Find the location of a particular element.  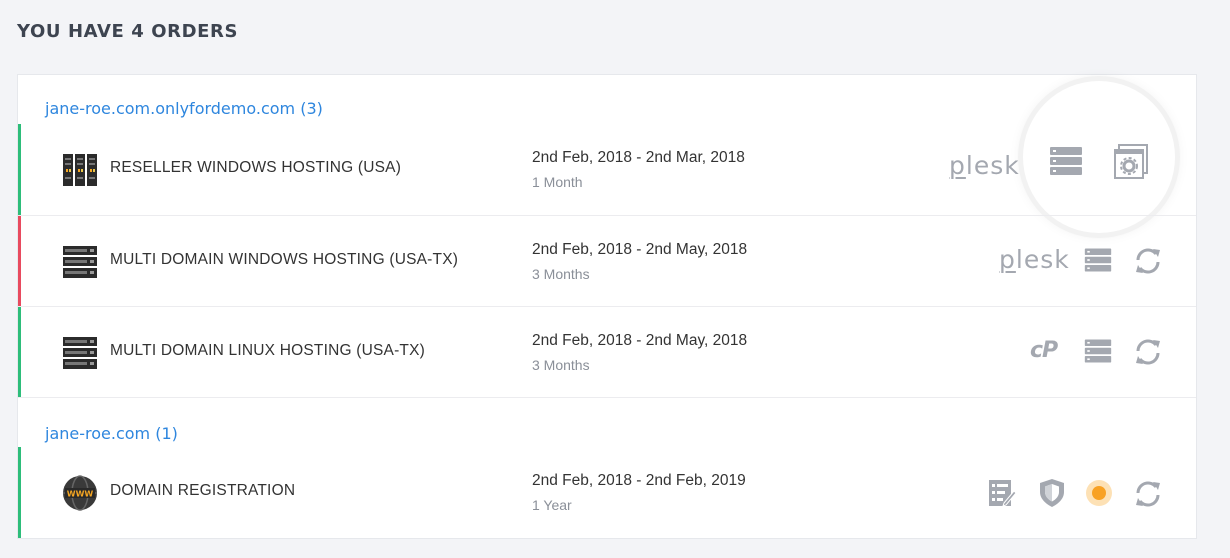

product-name: MULTI DOMAIN LINUX HOSTING (USA-TX) is located at coordinates (267, 351).